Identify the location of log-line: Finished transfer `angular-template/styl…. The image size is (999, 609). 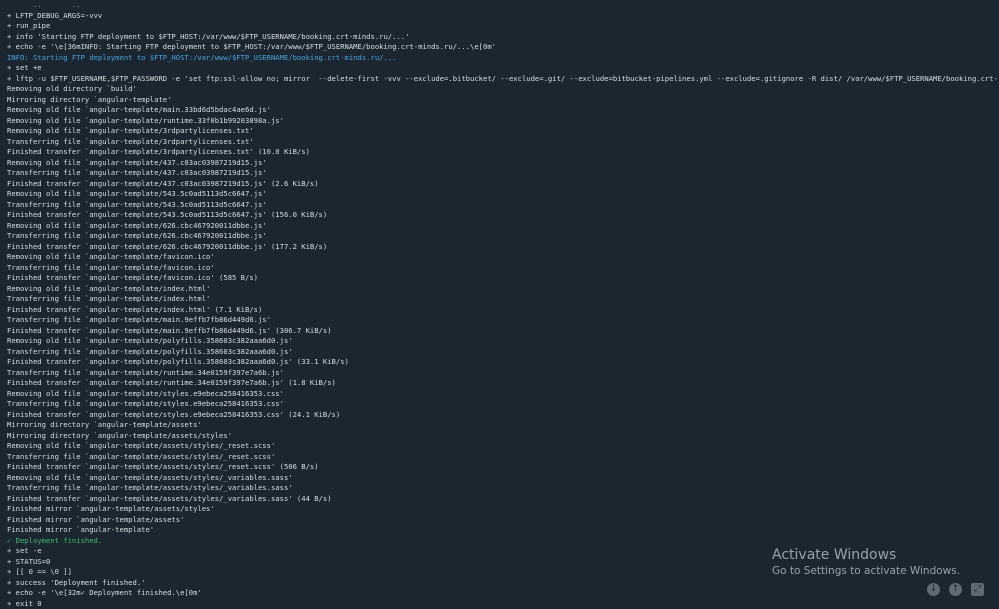
(502, 415).